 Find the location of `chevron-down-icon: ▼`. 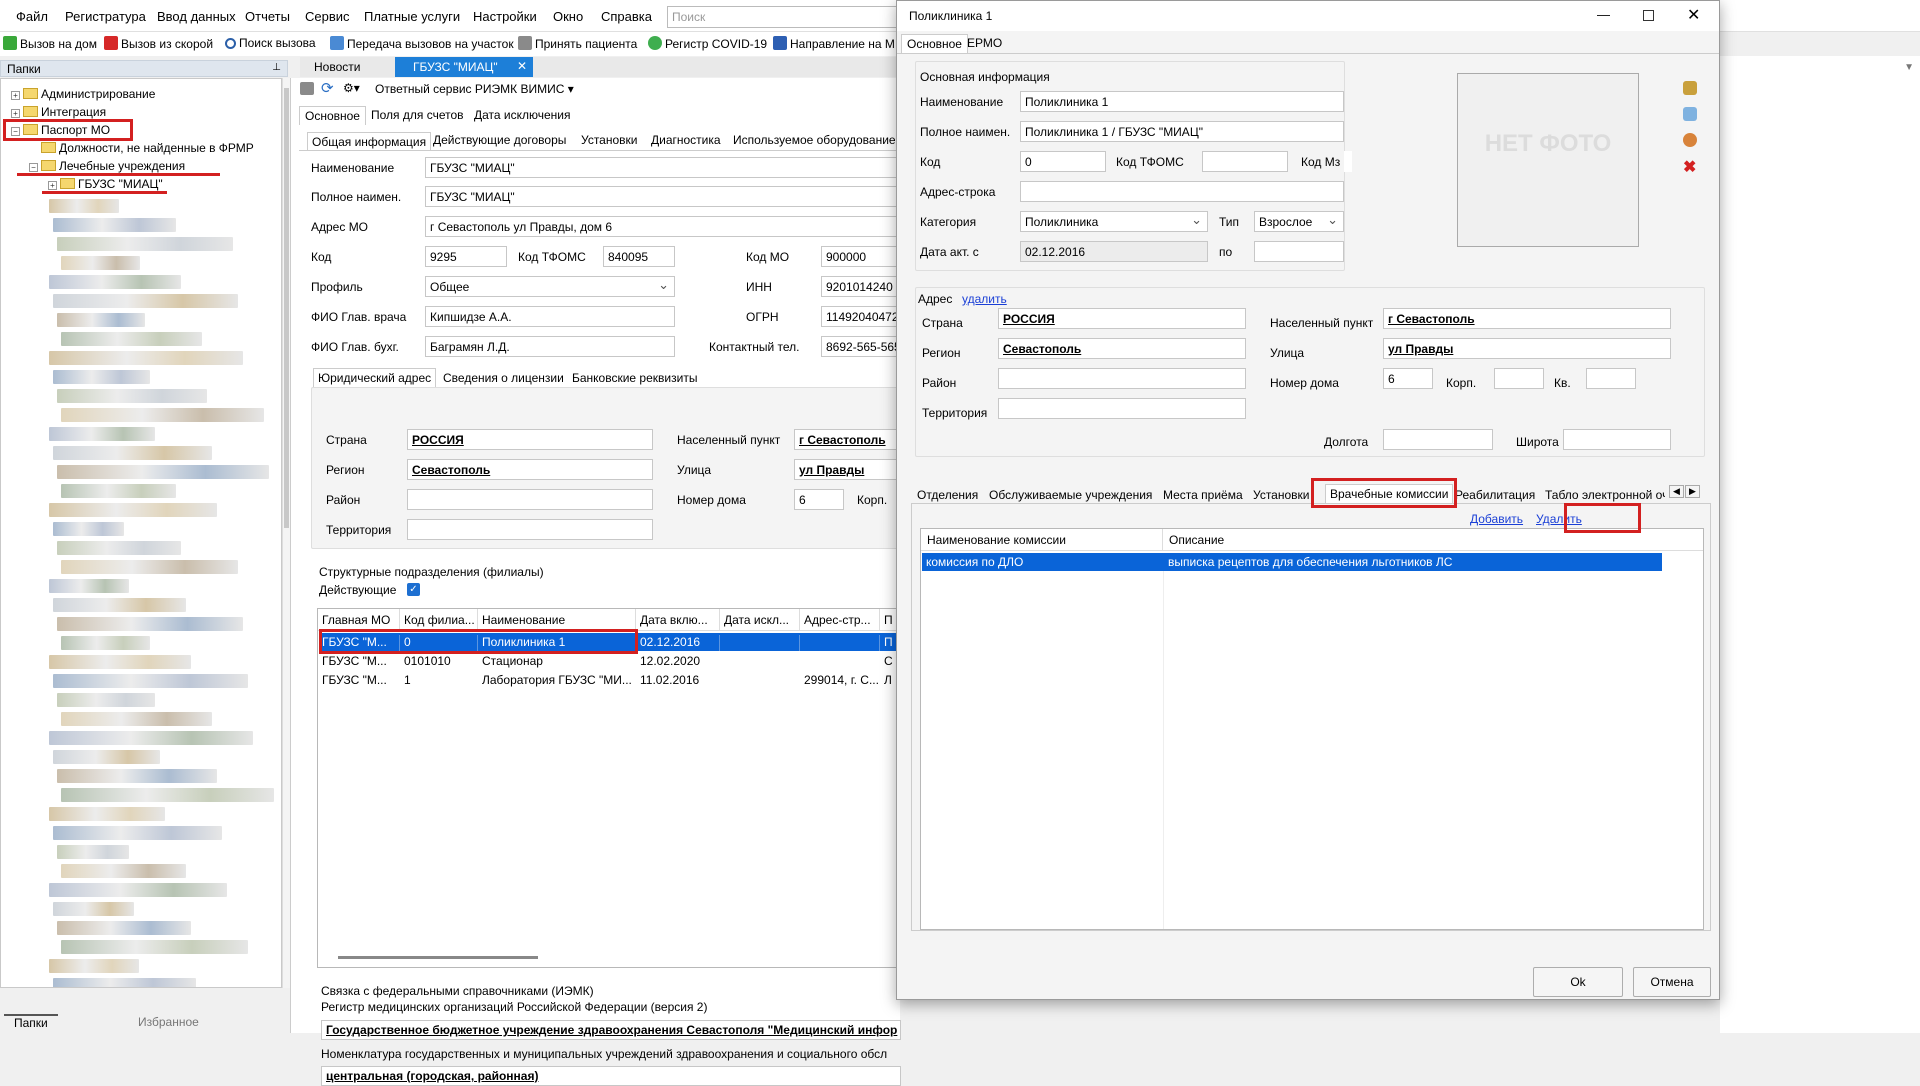

chevron-down-icon: ▼ is located at coordinates (1909, 67).